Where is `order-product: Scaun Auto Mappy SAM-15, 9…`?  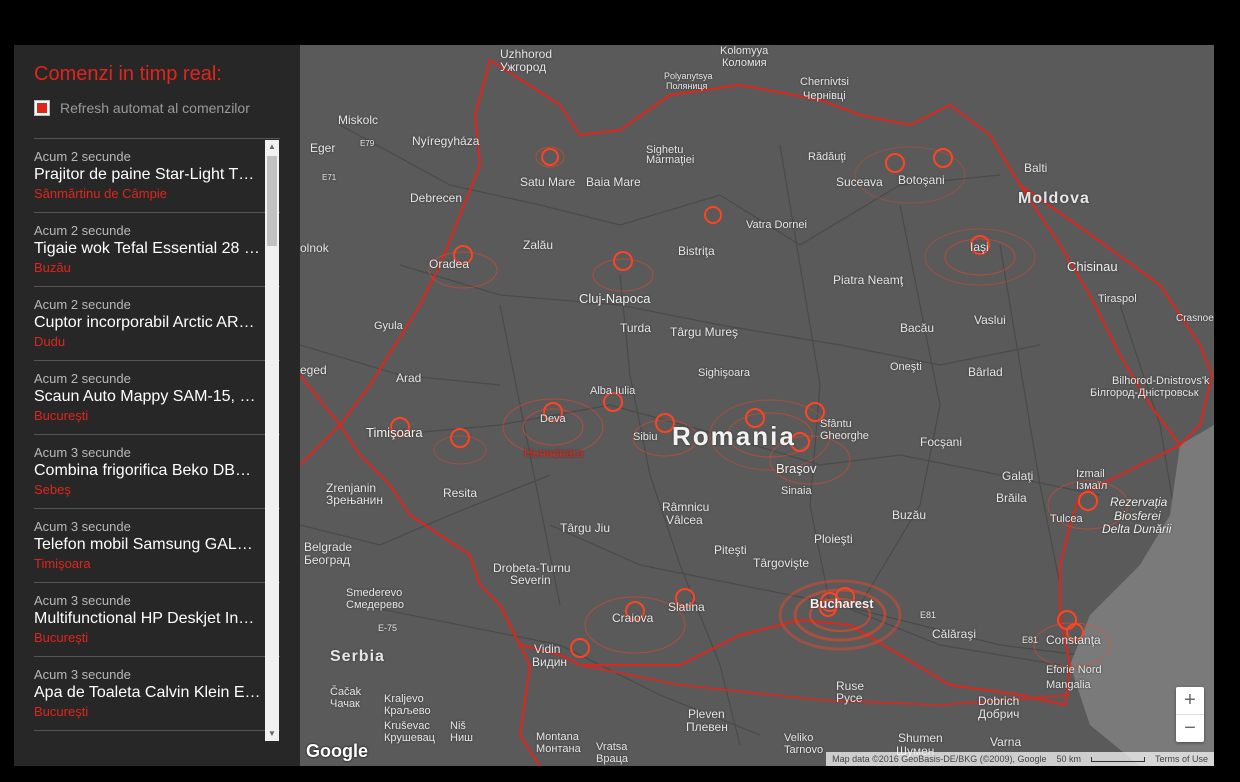 order-product: Scaun Auto Mappy SAM-15, 9… is located at coordinates (148, 396).